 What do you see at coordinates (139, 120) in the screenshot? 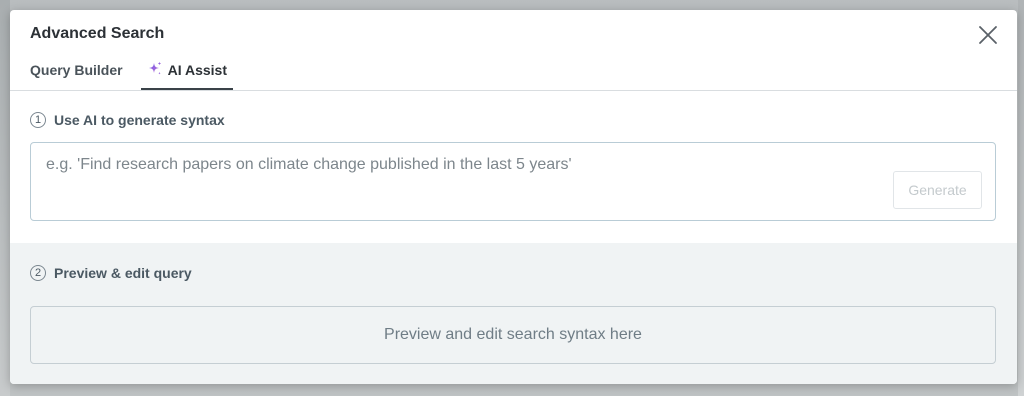
I see `step-heading-label: Use AI to generate syntax` at bounding box center [139, 120].